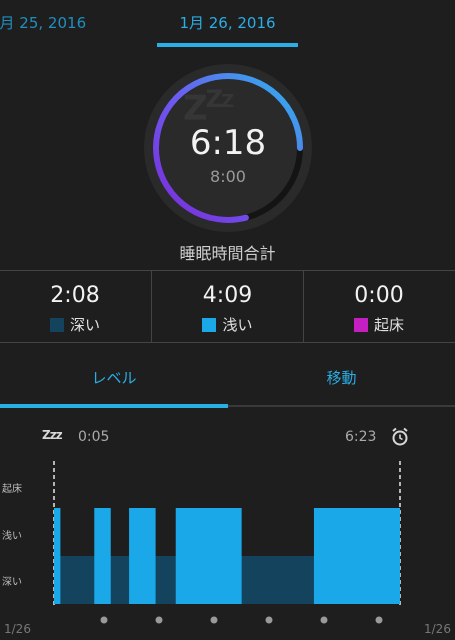 Image resolution: width=455 pixels, height=640 pixels. Describe the element at coordinates (209, 325) in the screenshot. I see `light-swatch` at that location.